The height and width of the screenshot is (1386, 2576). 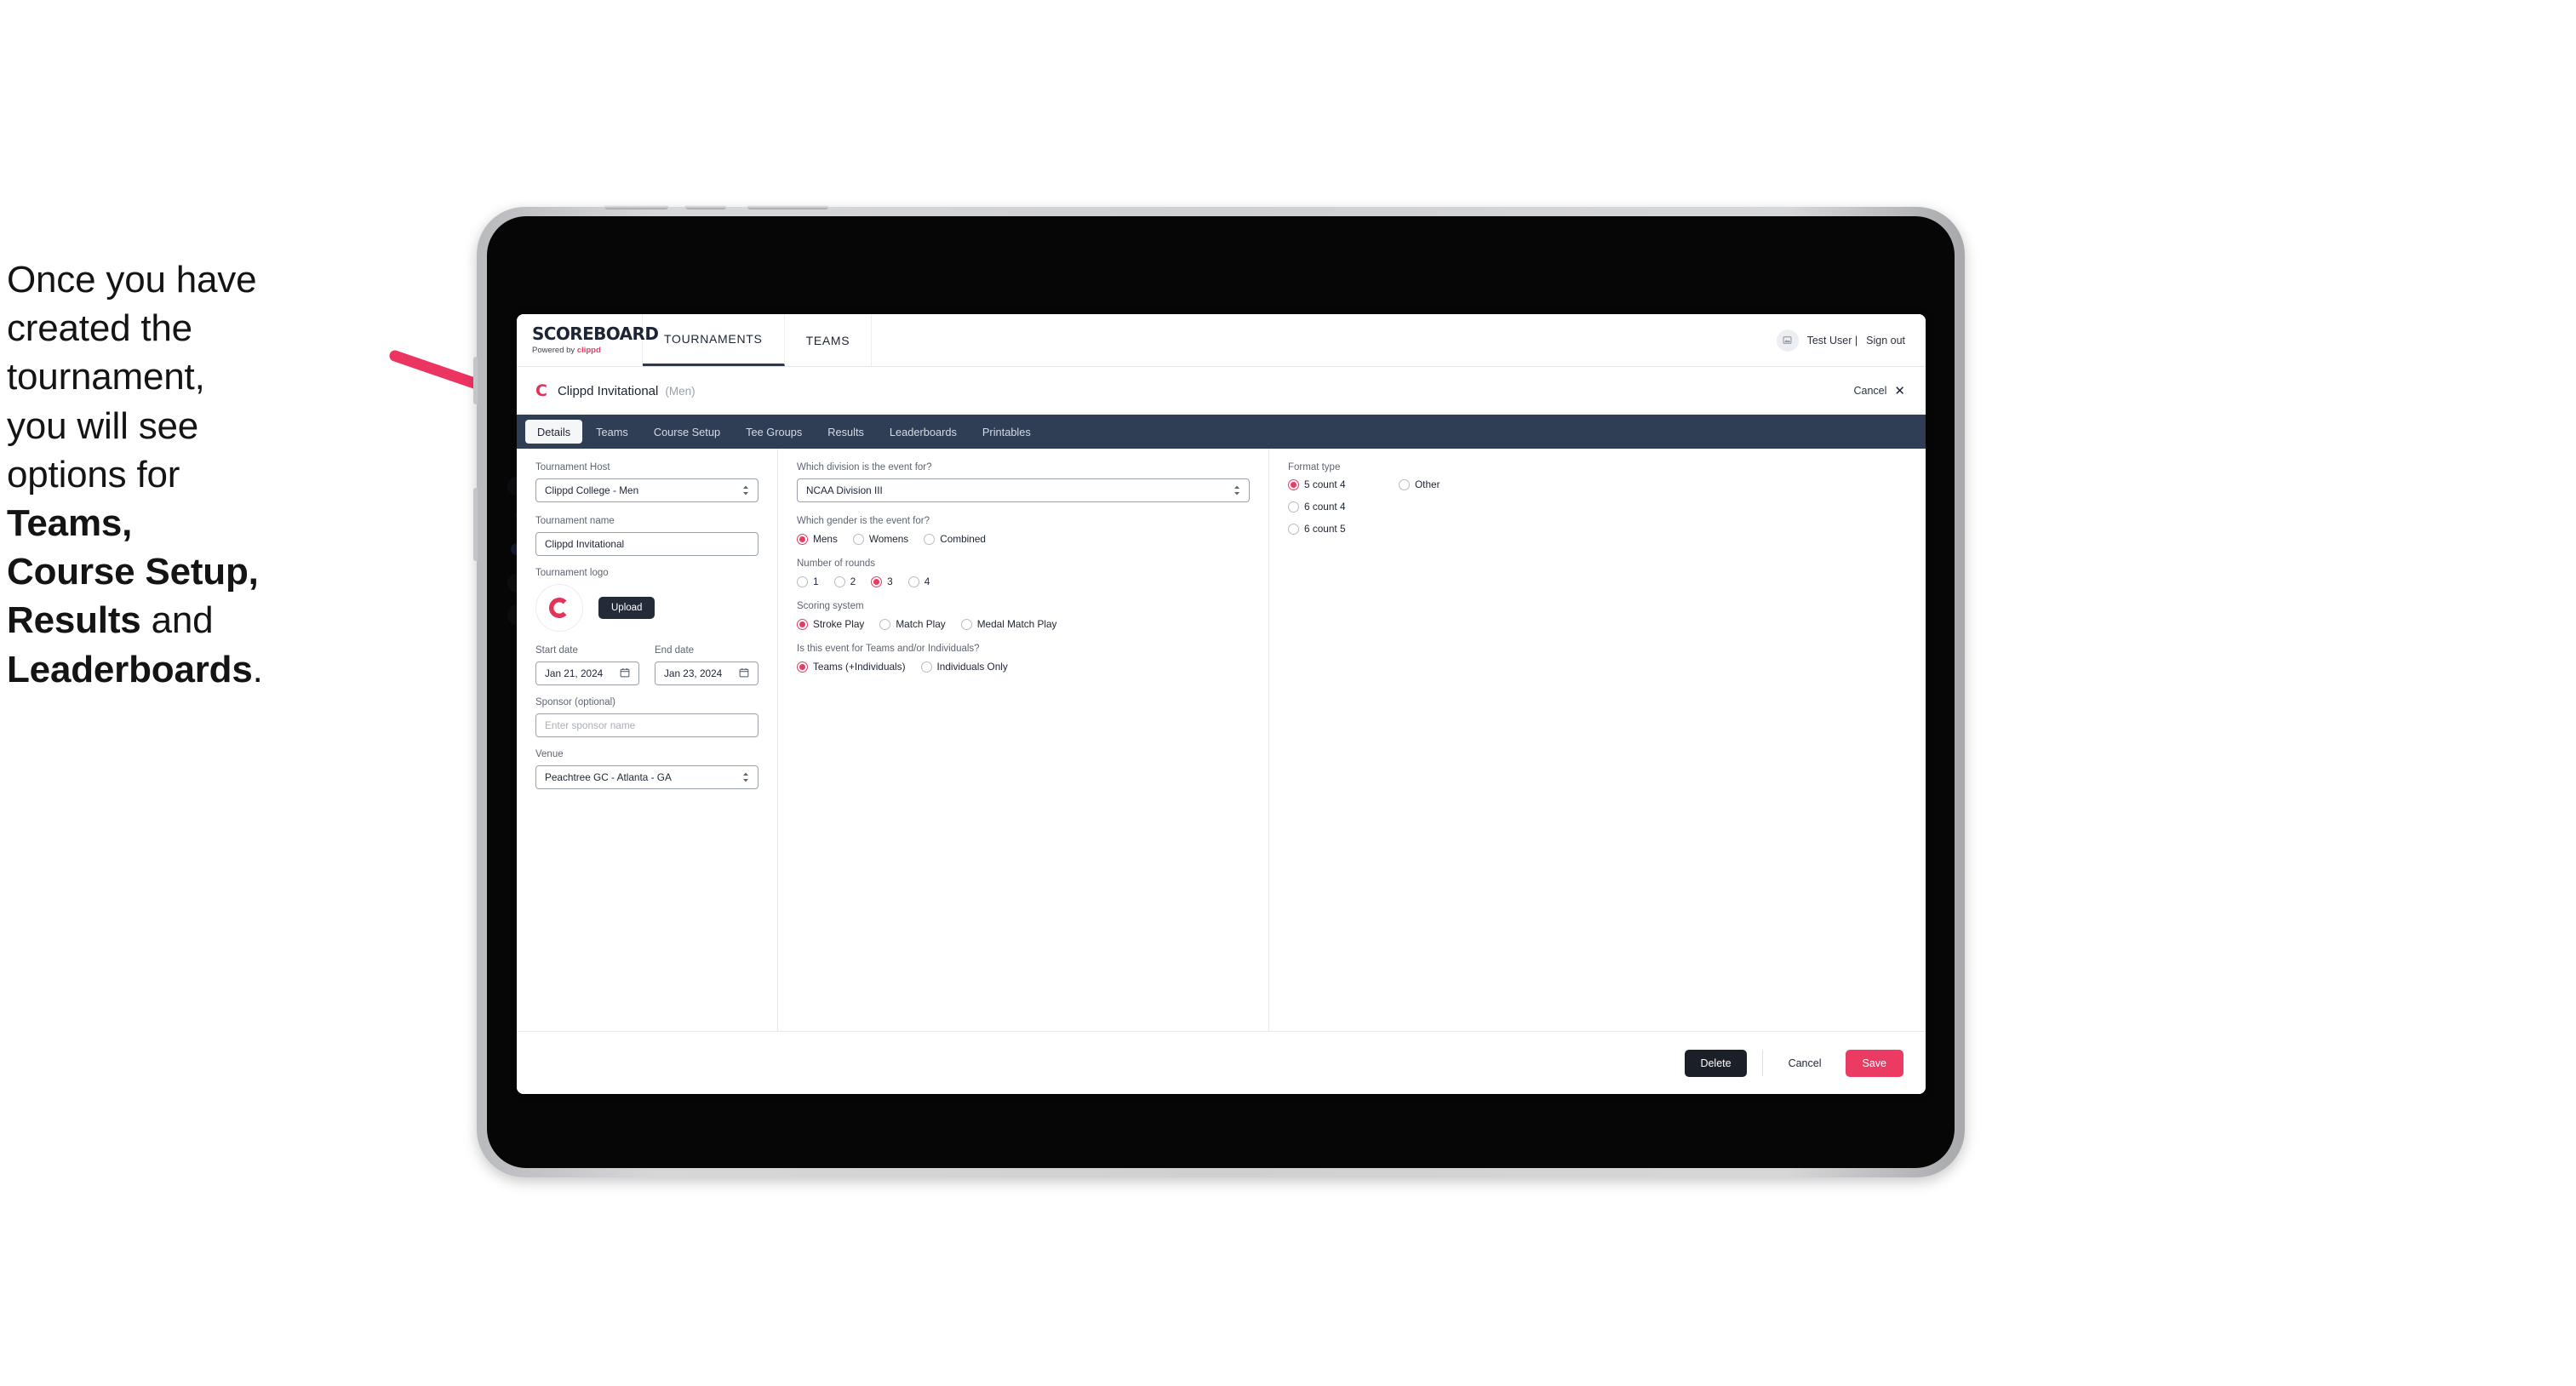 What do you see at coordinates (612, 432) in the screenshot?
I see `tab-teams: Teams` at bounding box center [612, 432].